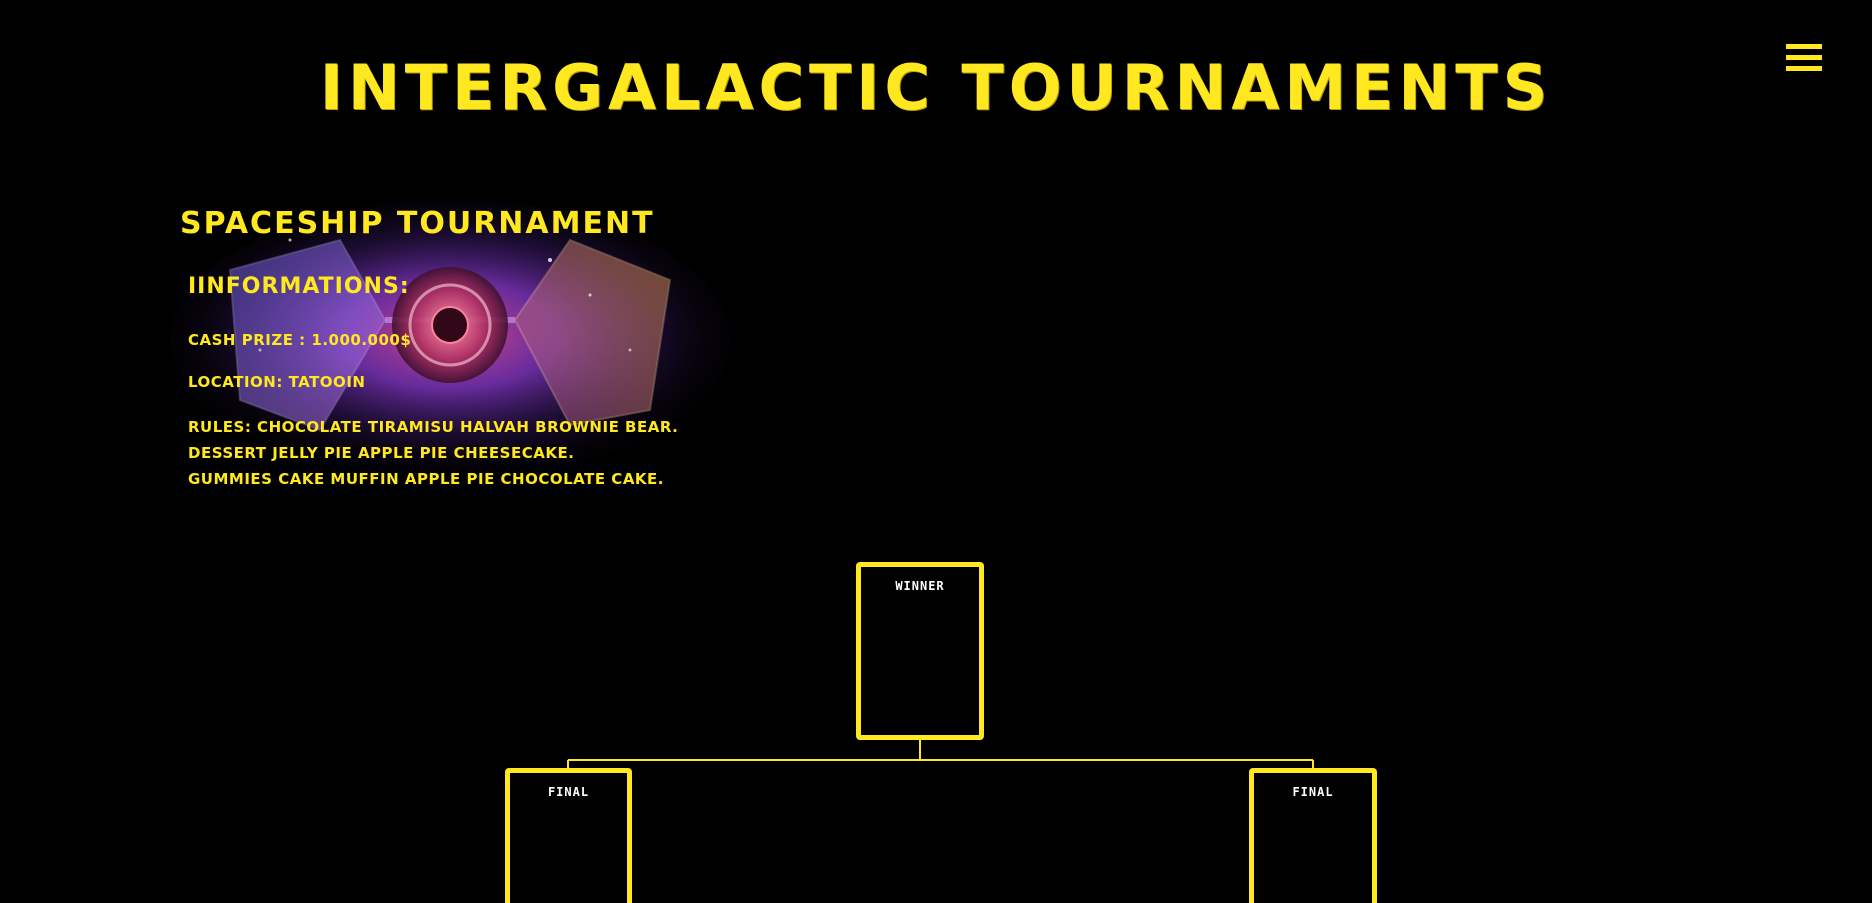  Describe the element at coordinates (300, 340) in the screenshot. I see `cash-prize-text: CASH PRIZE : 1.000.000$` at that location.